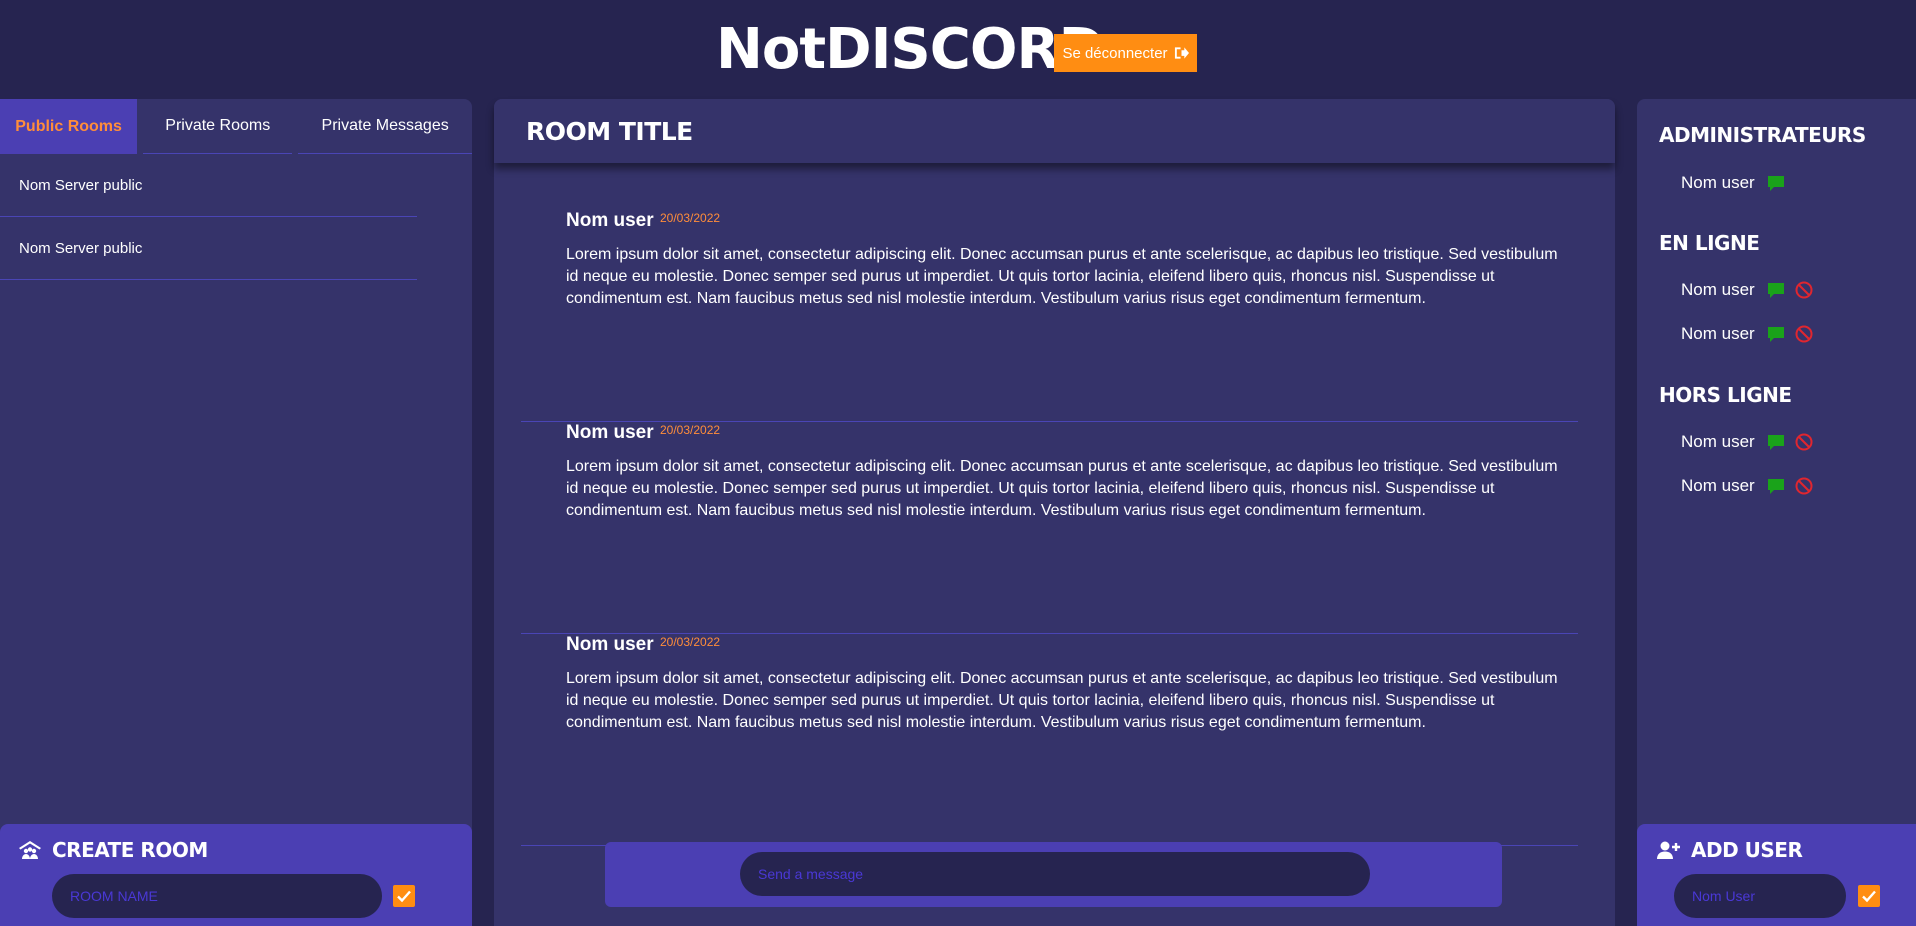  I want to click on create-room-submit, so click(404, 896).